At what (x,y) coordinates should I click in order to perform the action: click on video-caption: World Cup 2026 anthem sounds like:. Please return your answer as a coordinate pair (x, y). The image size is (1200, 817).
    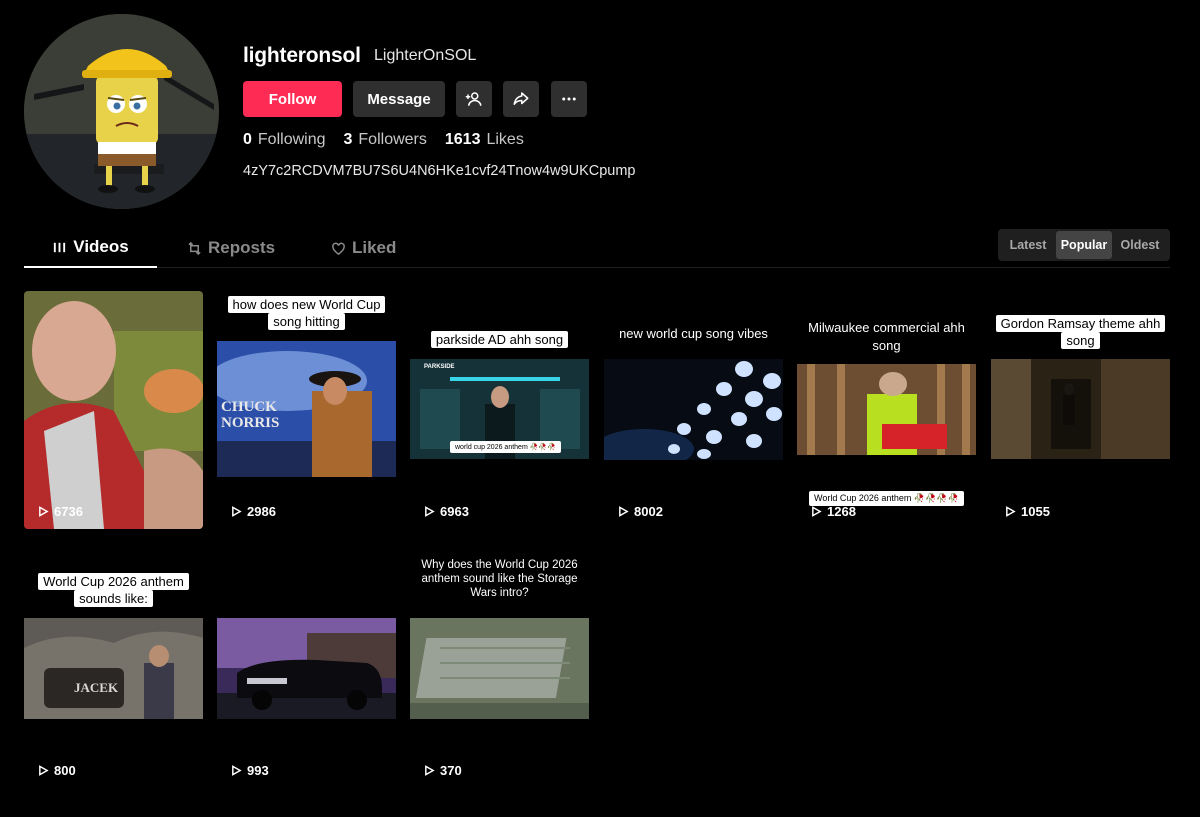
    Looking at the image, I should click on (113, 590).